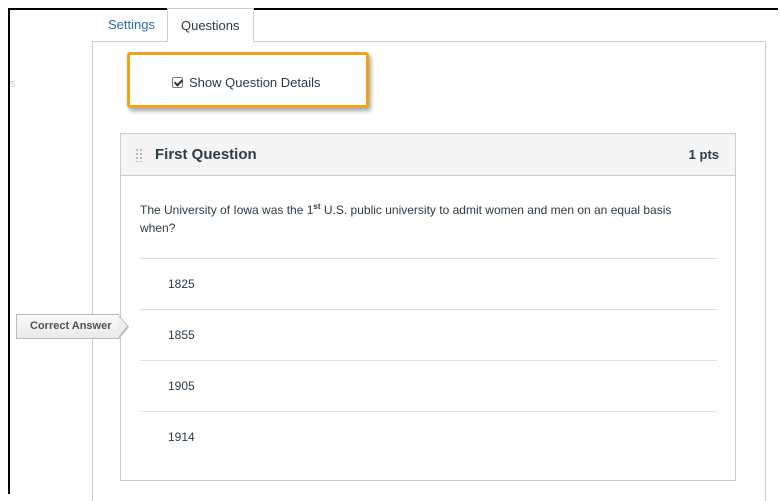 The image size is (780, 501). What do you see at coordinates (206, 154) in the screenshot?
I see `question-title: First Question` at bounding box center [206, 154].